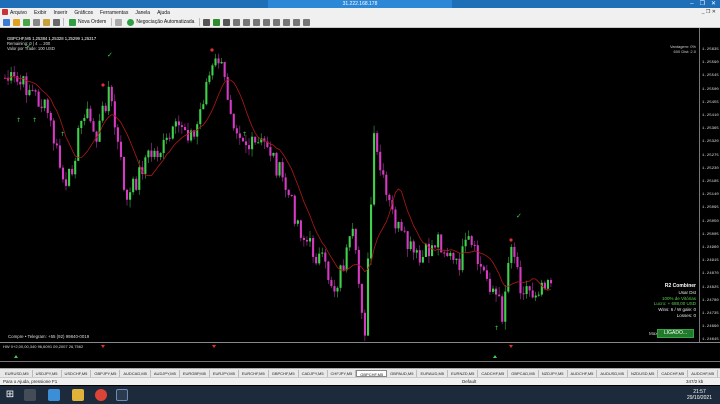 The height and width of the screenshot is (404, 720). Describe the element at coordinates (54, 395) in the screenshot. I see `ie-icon` at that location.